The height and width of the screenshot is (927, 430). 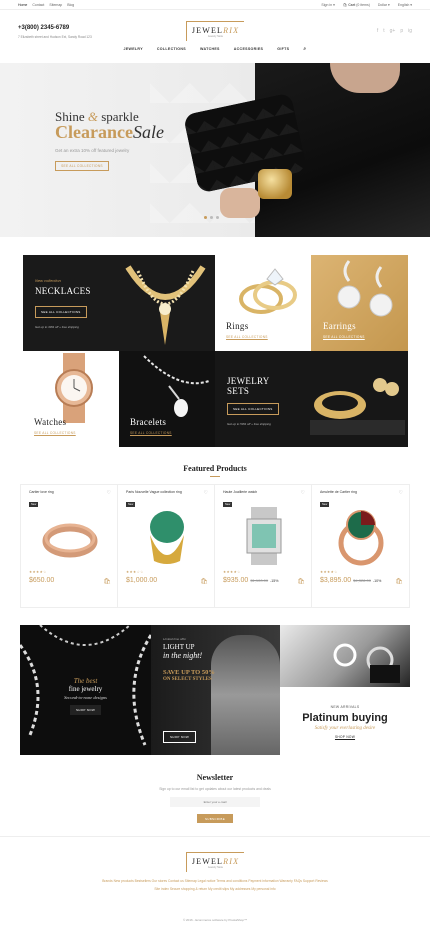 I want to click on search-icon: ⌕, so click(x=304, y=49).